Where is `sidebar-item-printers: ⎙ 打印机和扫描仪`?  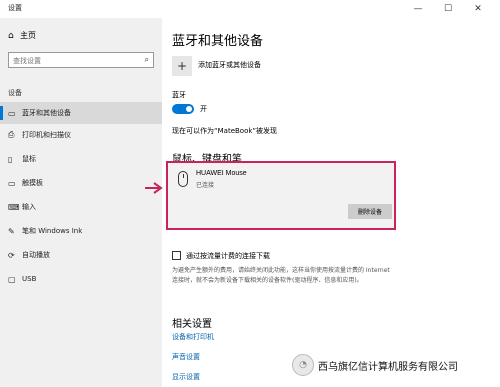 sidebar-item-printers: ⎙ 打印机和扫描仪 is located at coordinates (81, 135).